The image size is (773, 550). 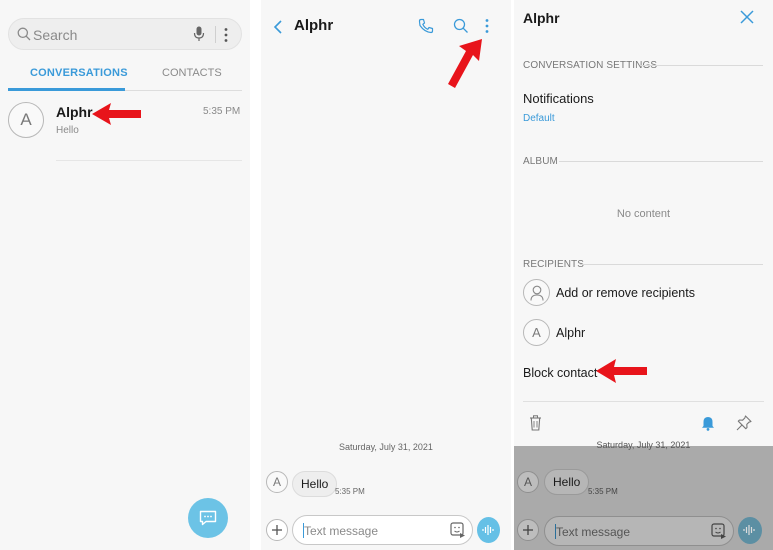 What do you see at coordinates (149, 160) in the screenshot?
I see `list-divider` at bounding box center [149, 160].